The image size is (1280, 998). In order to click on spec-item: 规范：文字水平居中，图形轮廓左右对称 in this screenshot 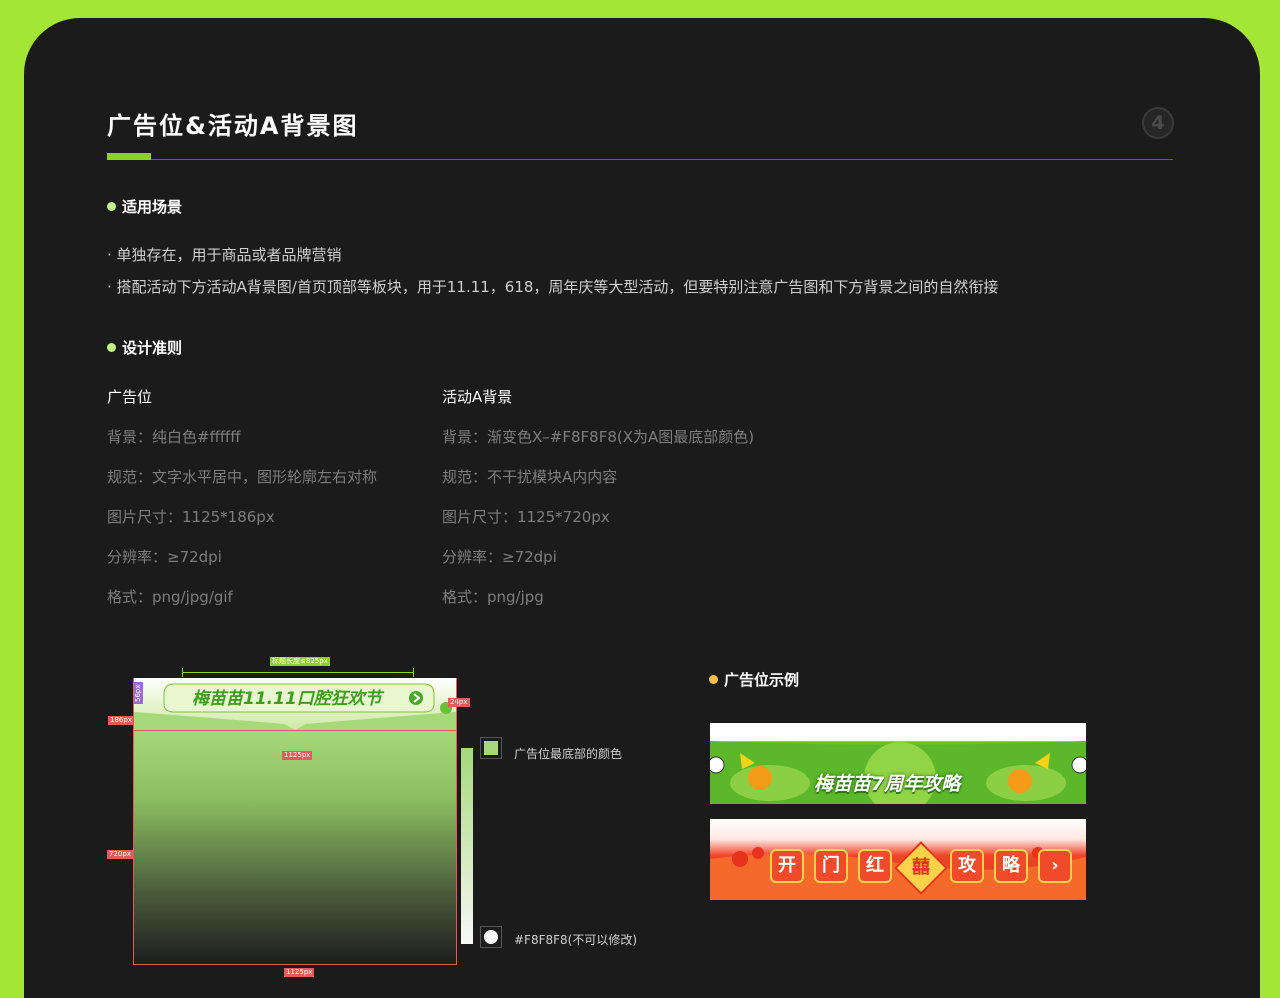, I will do `click(242, 477)`.